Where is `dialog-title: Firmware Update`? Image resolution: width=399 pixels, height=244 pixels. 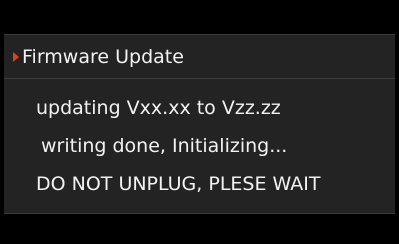
dialog-title: Firmware Update is located at coordinates (103, 57).